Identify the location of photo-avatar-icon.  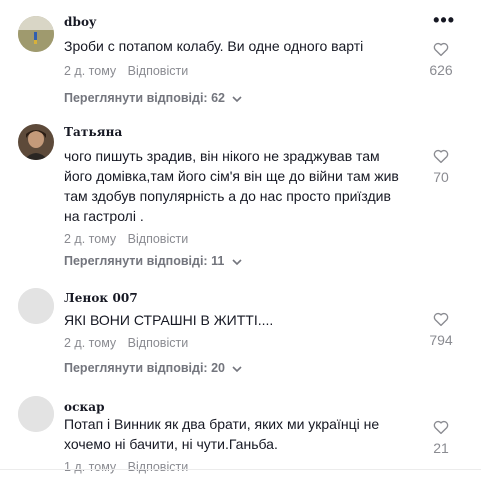
(36, 142).